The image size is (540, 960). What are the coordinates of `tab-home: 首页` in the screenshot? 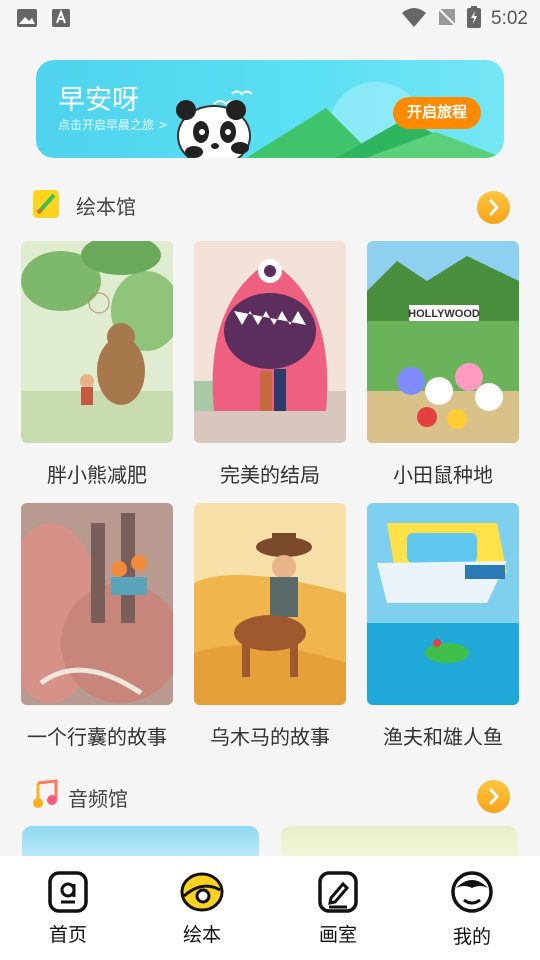 It's located at (68, 908).